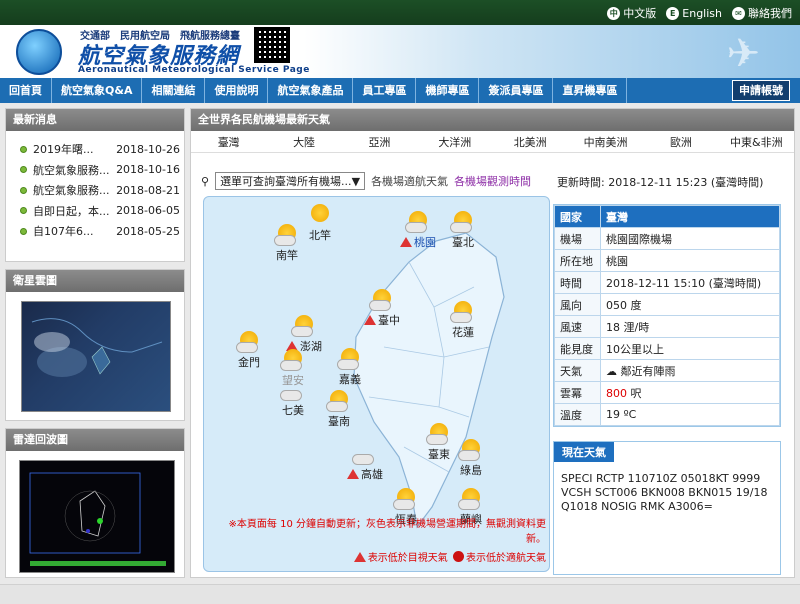 Image resolution: width=800 pixels, height=604 pixels. I want to click on alert-circle-icon, so click(458, 556).